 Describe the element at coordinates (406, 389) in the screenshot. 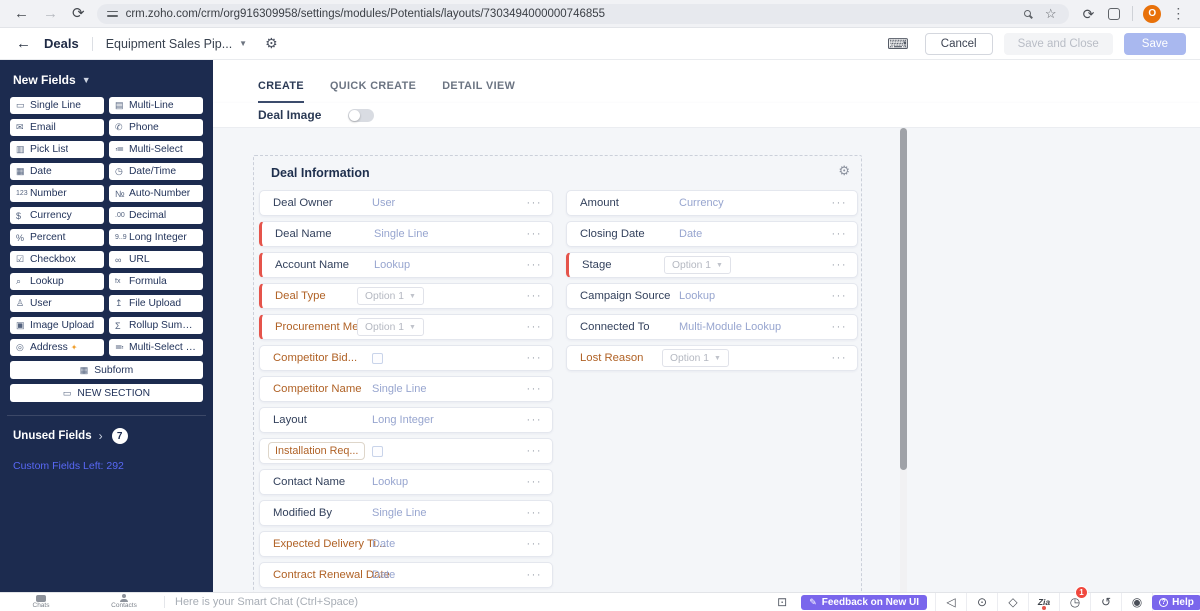

I see `field-card: Competitor Name Single Line ···` at that location.